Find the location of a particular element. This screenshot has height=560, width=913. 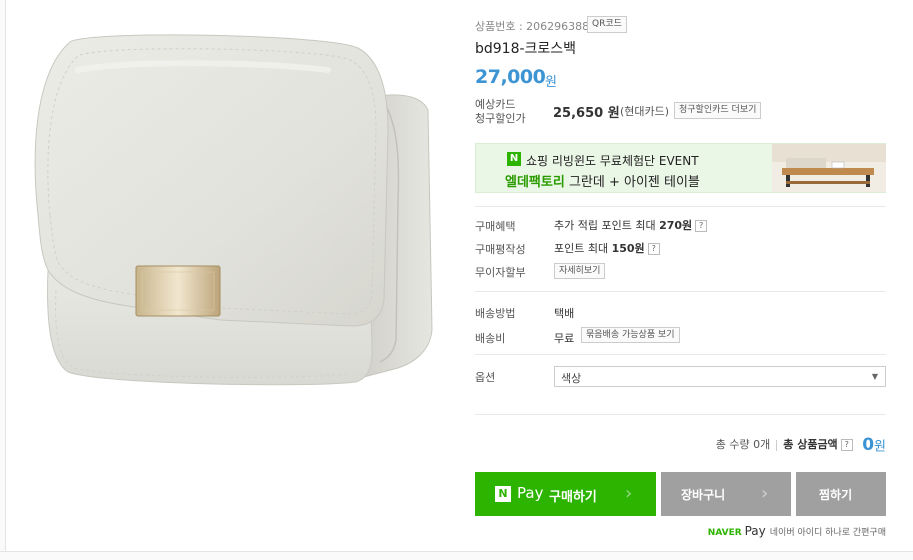

page-frame-left is located at coordinates (3, 280).